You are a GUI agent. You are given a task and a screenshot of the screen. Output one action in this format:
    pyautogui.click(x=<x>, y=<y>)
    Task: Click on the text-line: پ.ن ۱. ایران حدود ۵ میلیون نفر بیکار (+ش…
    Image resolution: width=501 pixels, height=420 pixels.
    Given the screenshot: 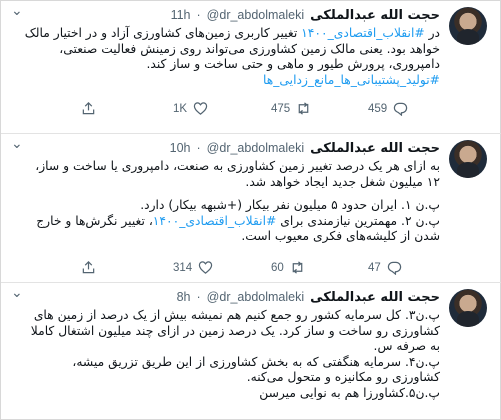 What is the action you would take?
    pyautogui.click(x=290, y=205)
    